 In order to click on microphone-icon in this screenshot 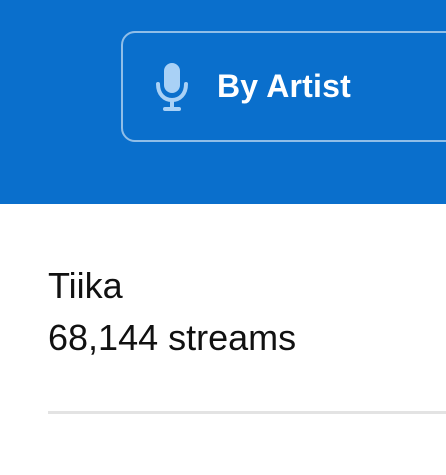, I will do `click(172, 87)`.